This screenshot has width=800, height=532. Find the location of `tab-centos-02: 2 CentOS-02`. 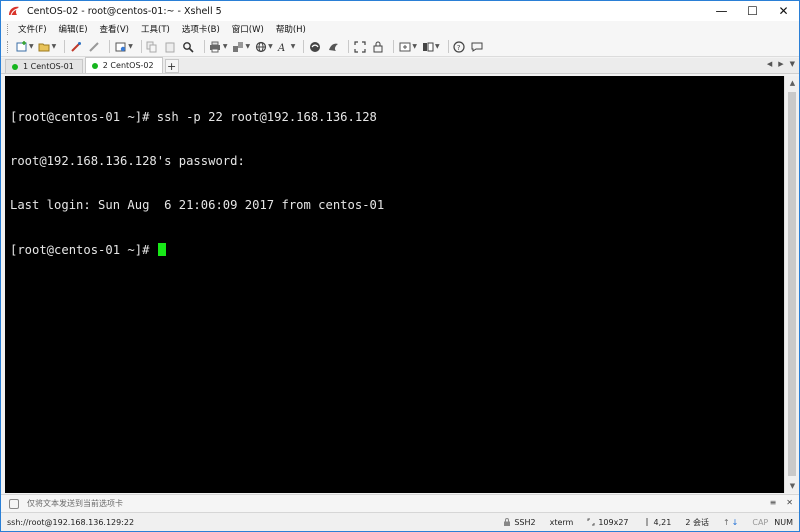

tab-centos-02: 2 CentOS-02 is located at coordinates (123, 65).